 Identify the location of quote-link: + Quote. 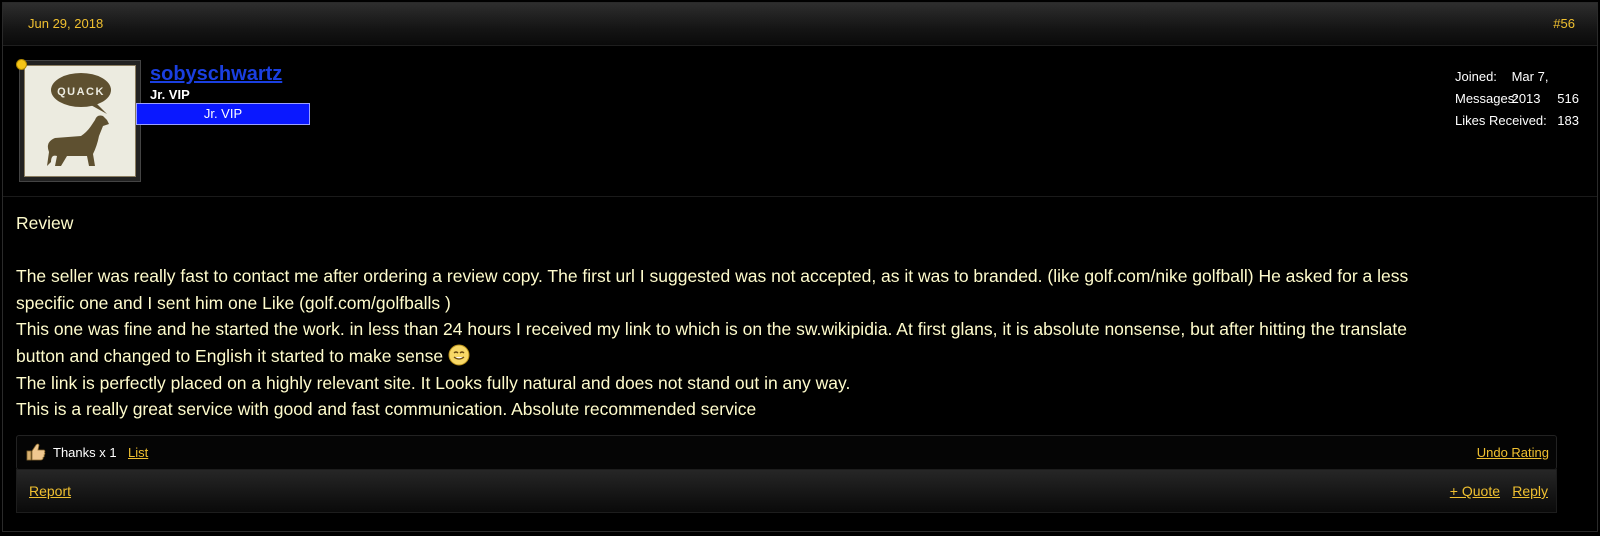
(1475, 491).